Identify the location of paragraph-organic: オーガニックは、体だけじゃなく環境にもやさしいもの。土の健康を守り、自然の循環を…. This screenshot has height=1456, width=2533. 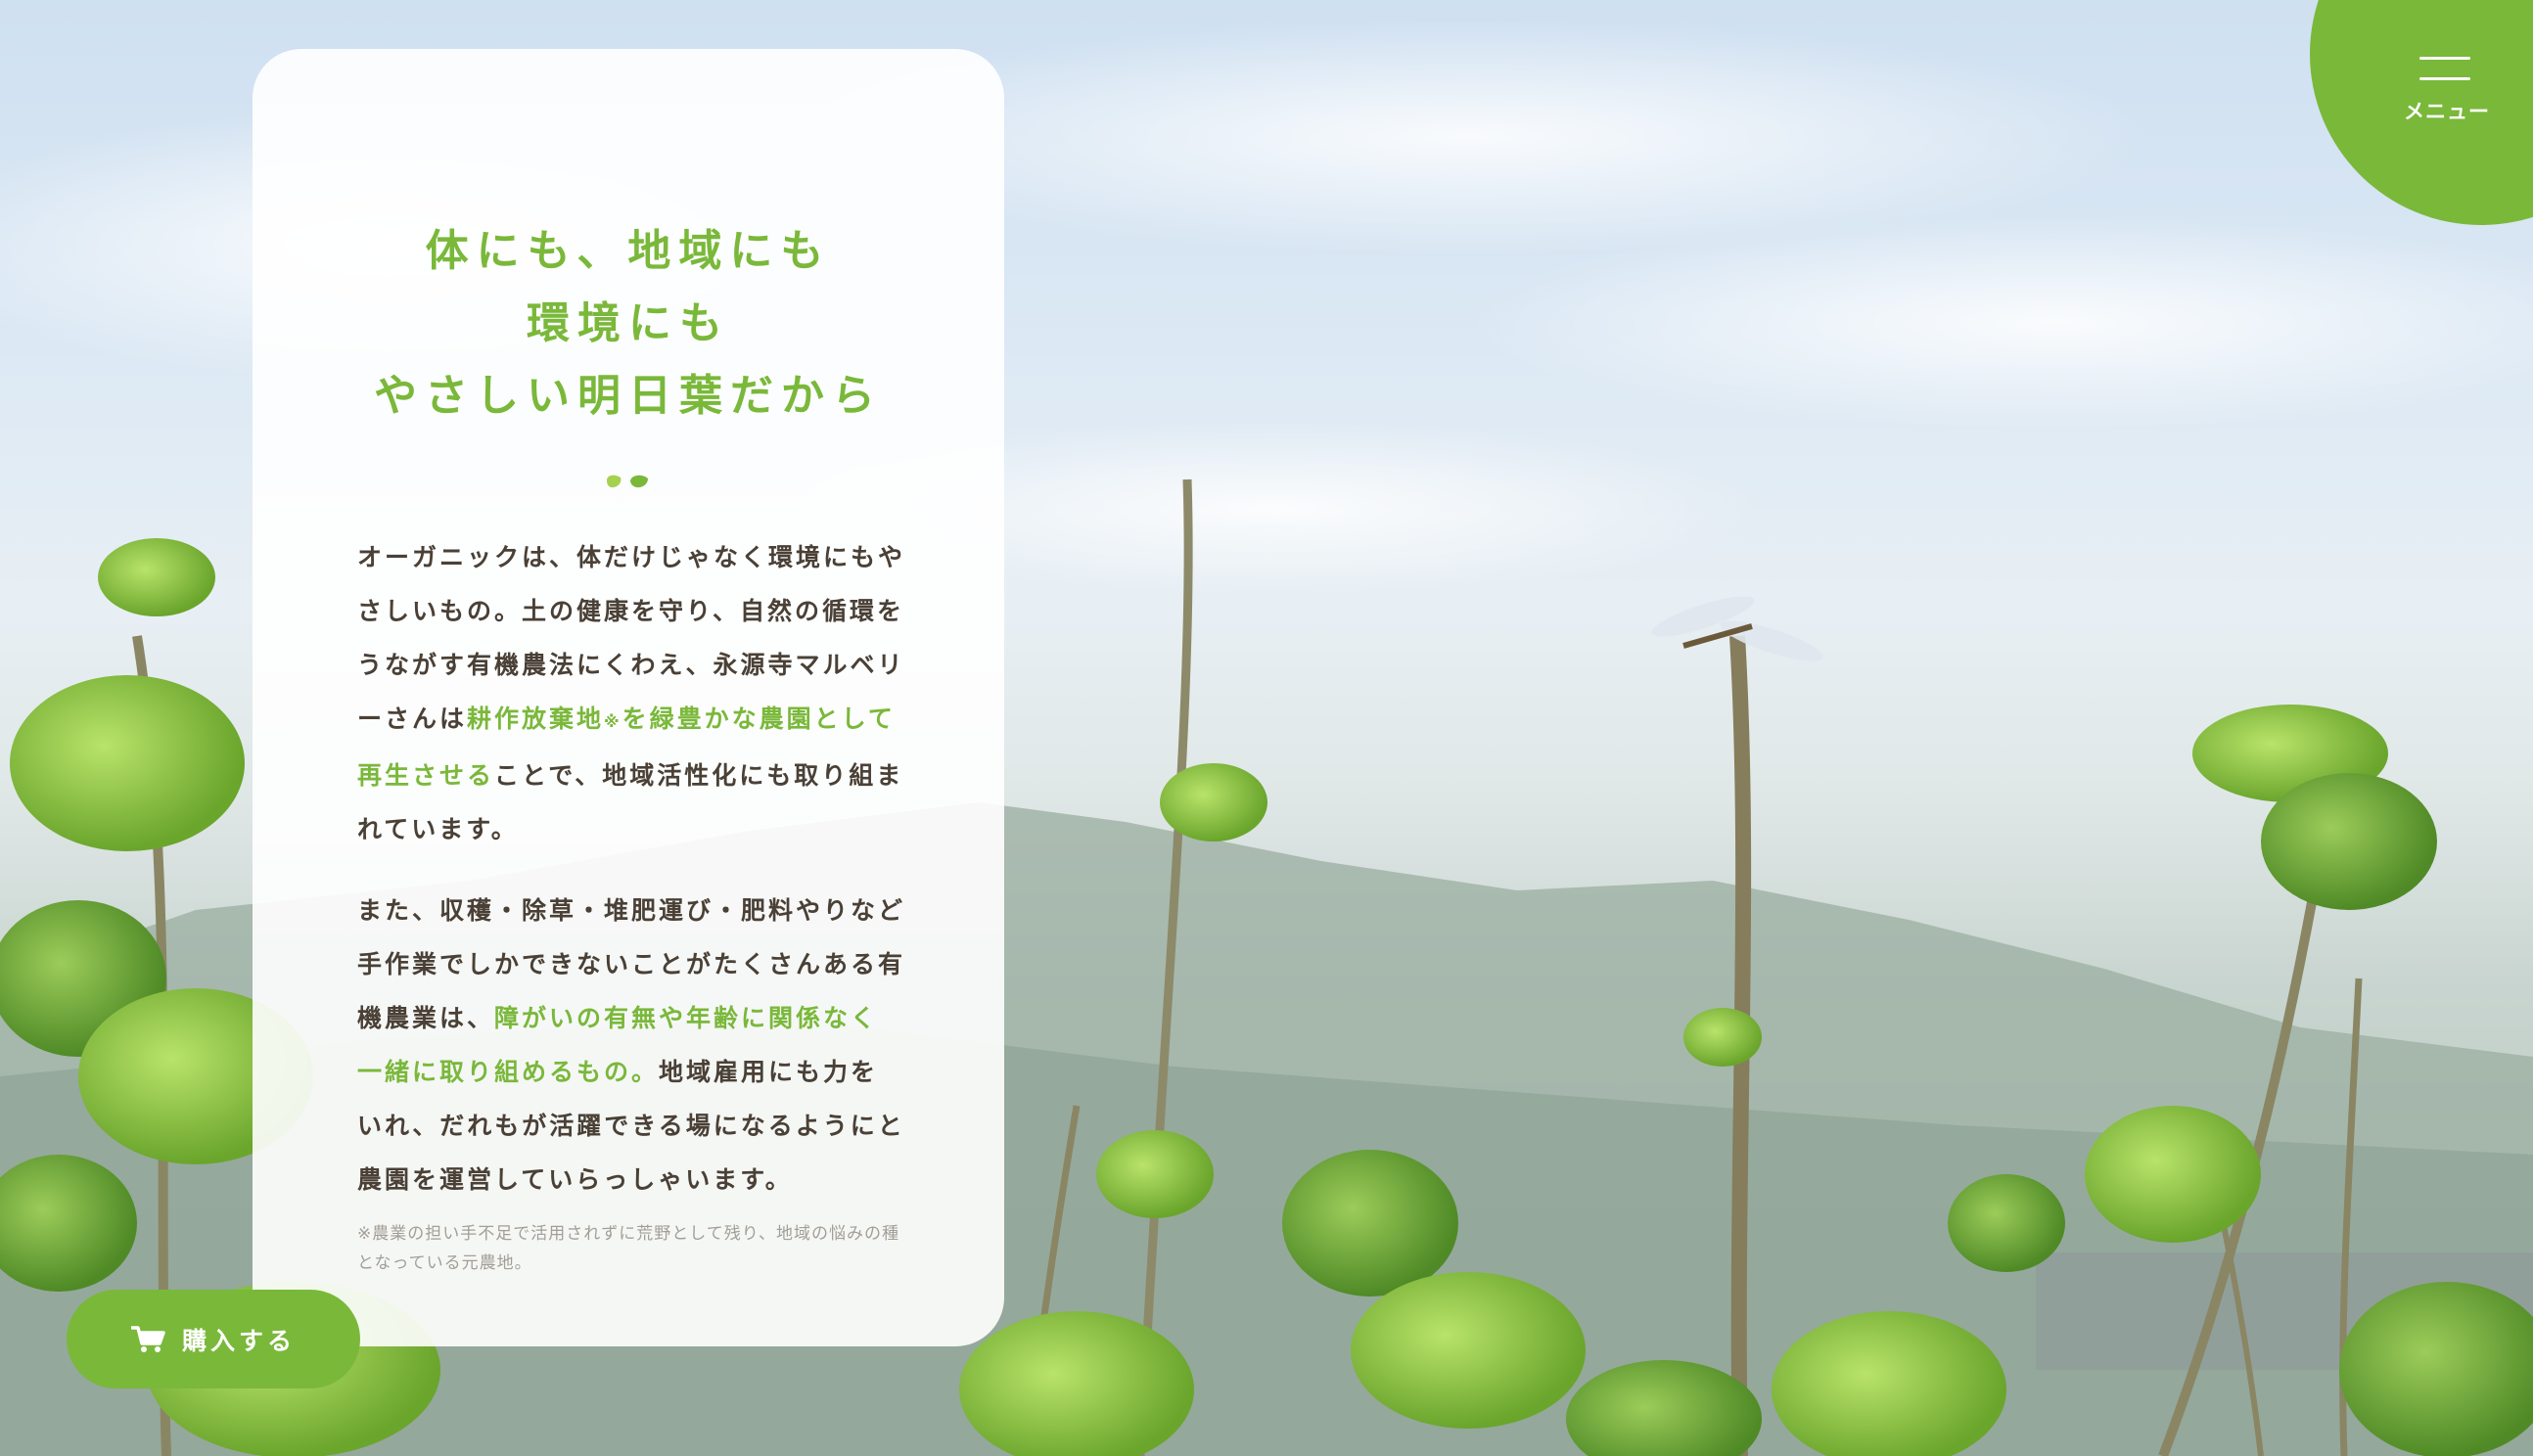
(631, 693).